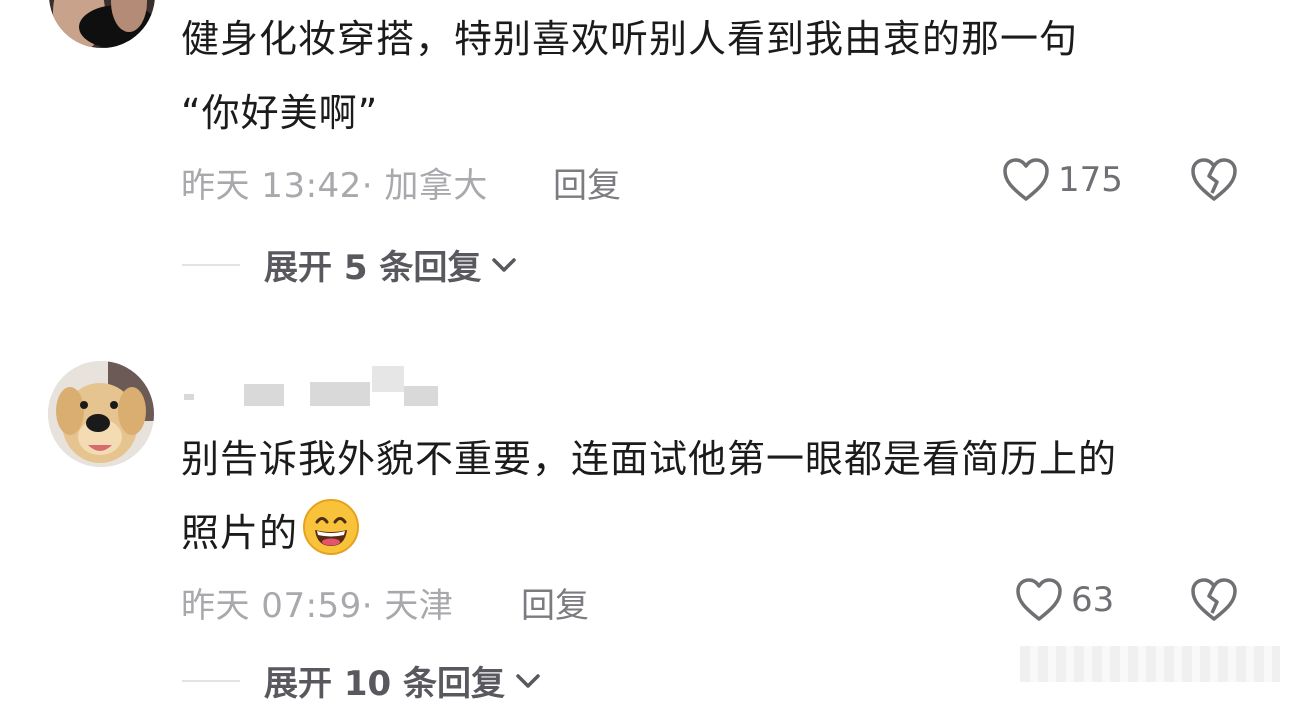 The width and height of the screenshot is (1290, 705). I want to click on like-count: 63, so click(1093, 600).